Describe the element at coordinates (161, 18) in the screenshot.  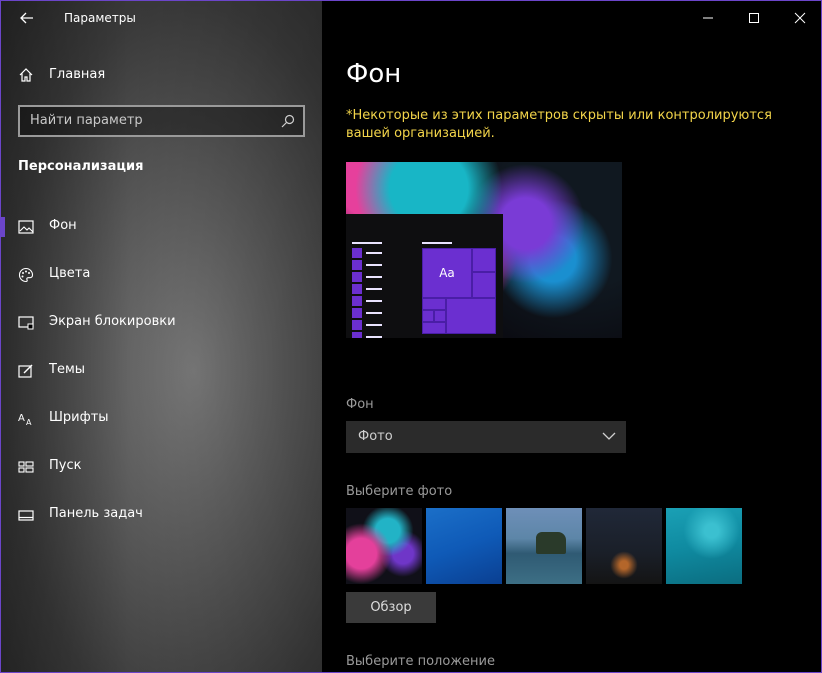
I see `titlebar: Параметры` at that location.